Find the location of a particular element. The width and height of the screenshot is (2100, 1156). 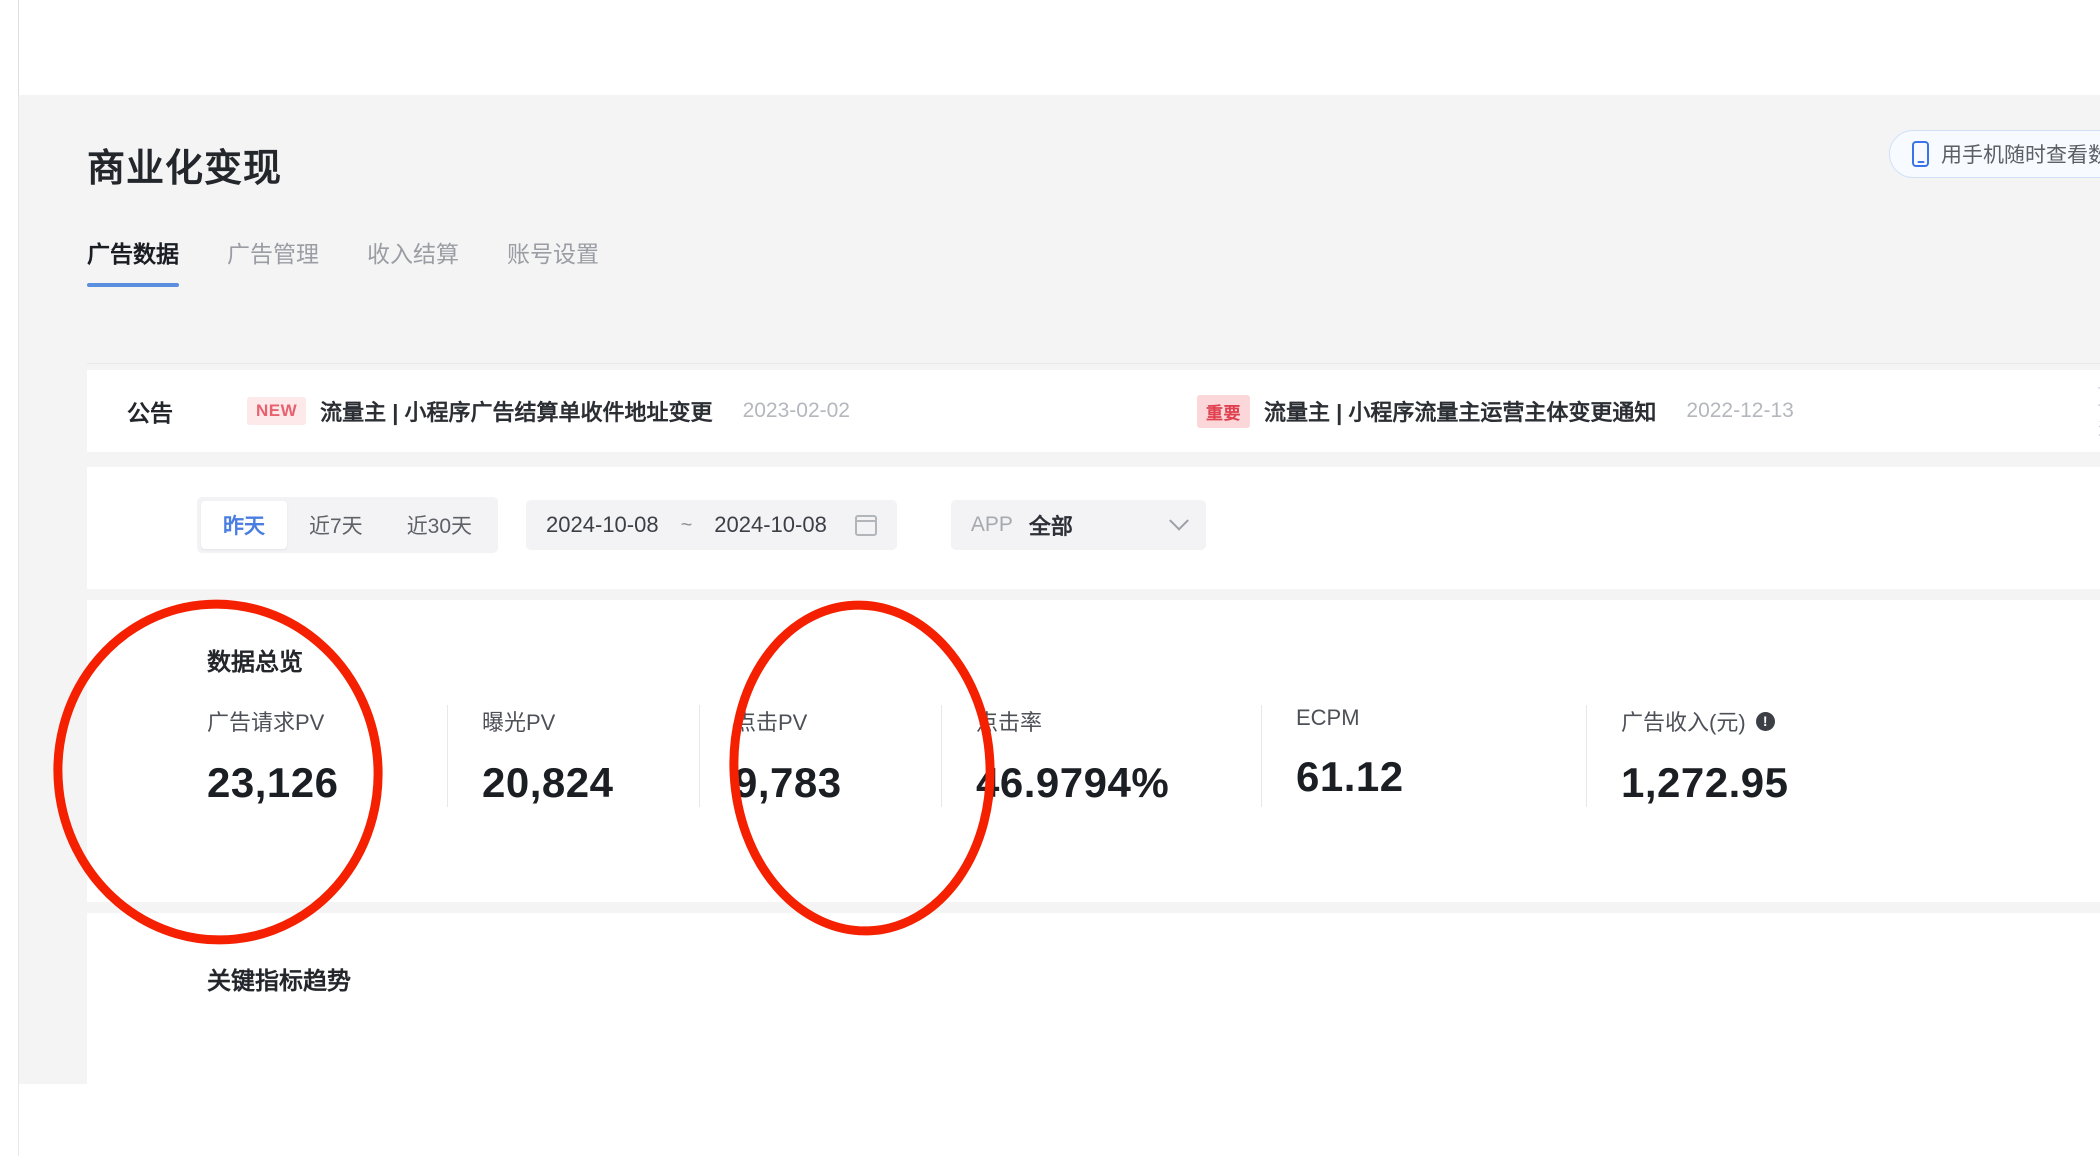

phone-icon is located at coordinates (1920, 154).